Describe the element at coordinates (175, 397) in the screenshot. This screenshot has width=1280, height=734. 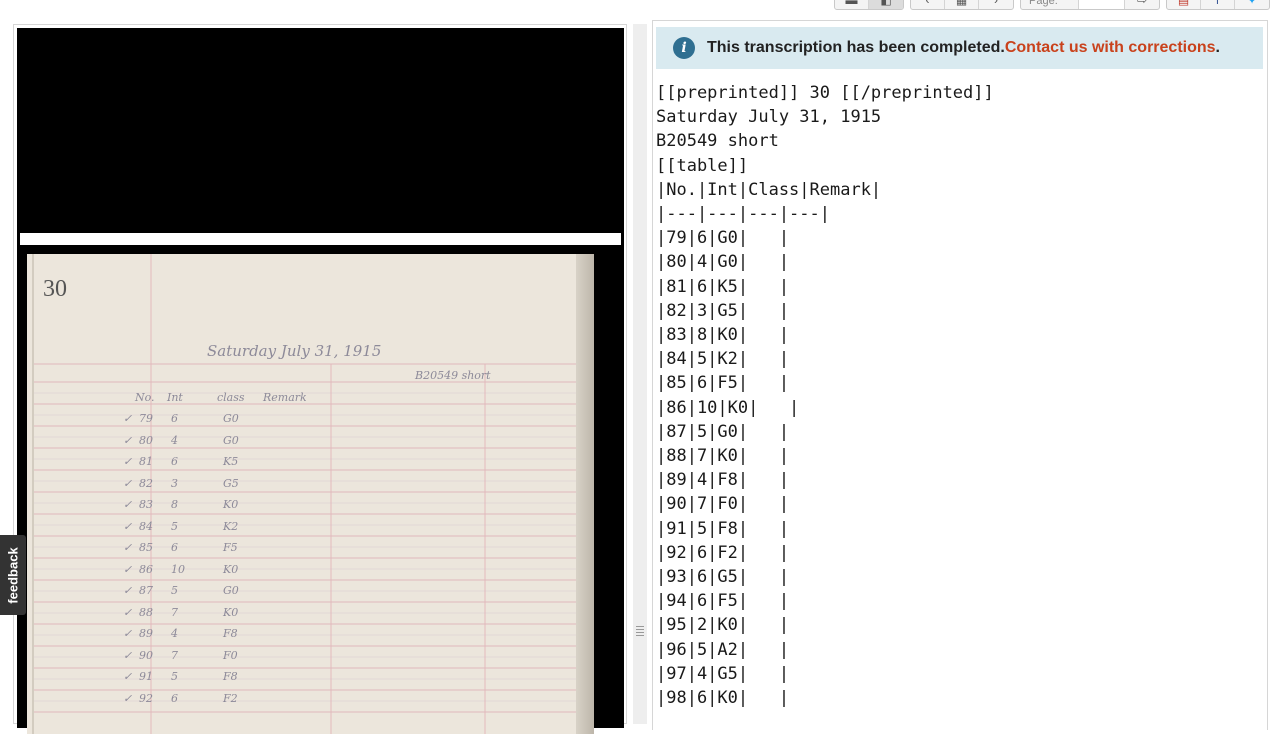
I see `handwritten-header-int: Int` at that location.